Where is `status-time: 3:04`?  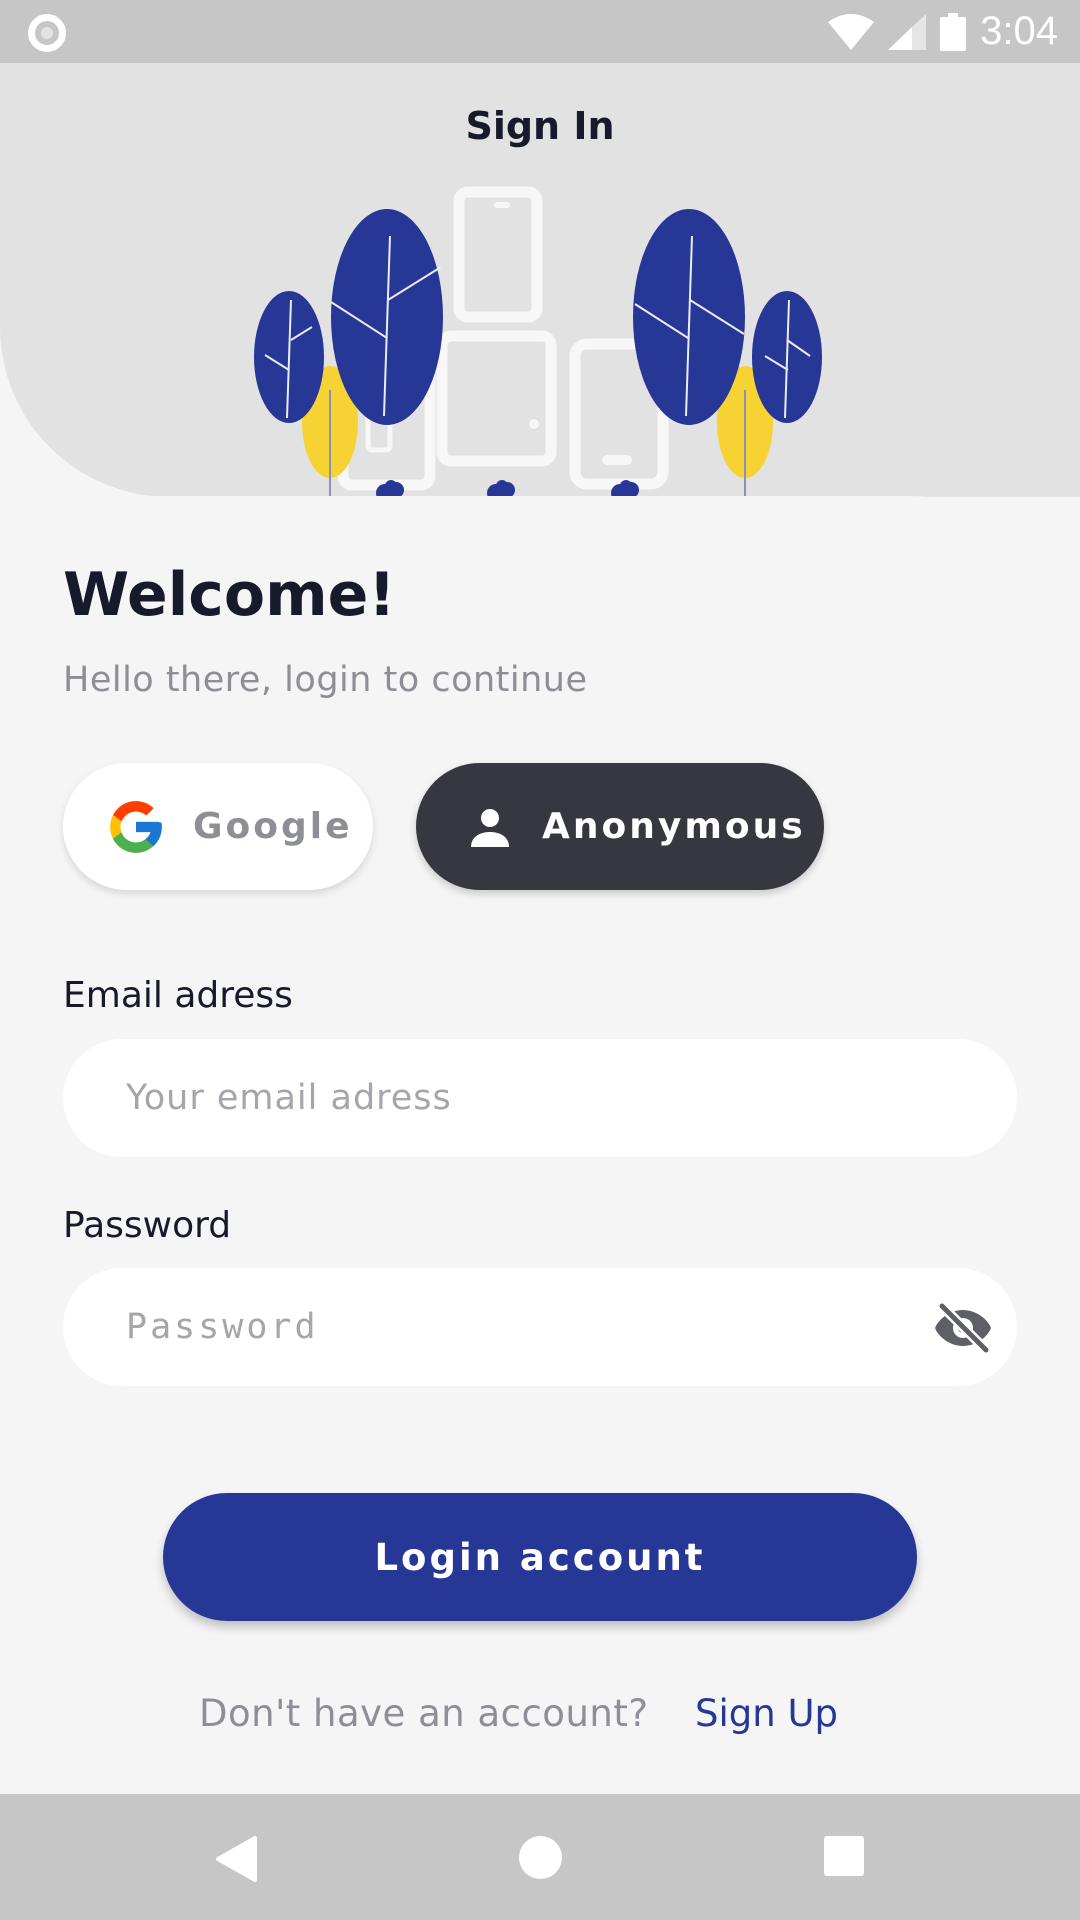 status-time: 3:04 is located at coordinates (1019, 31).